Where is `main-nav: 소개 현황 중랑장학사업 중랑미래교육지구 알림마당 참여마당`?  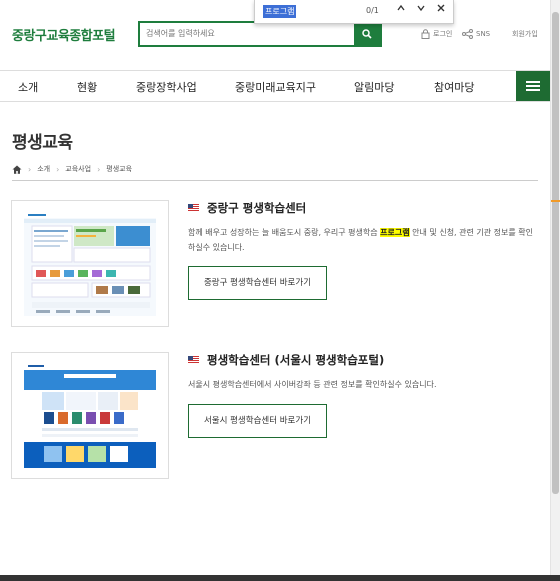
main-nav: 소개 현황 중랑장학사업 중랑미래교육지구 알림마당 참여마당 is located at coordinates (275, 86).